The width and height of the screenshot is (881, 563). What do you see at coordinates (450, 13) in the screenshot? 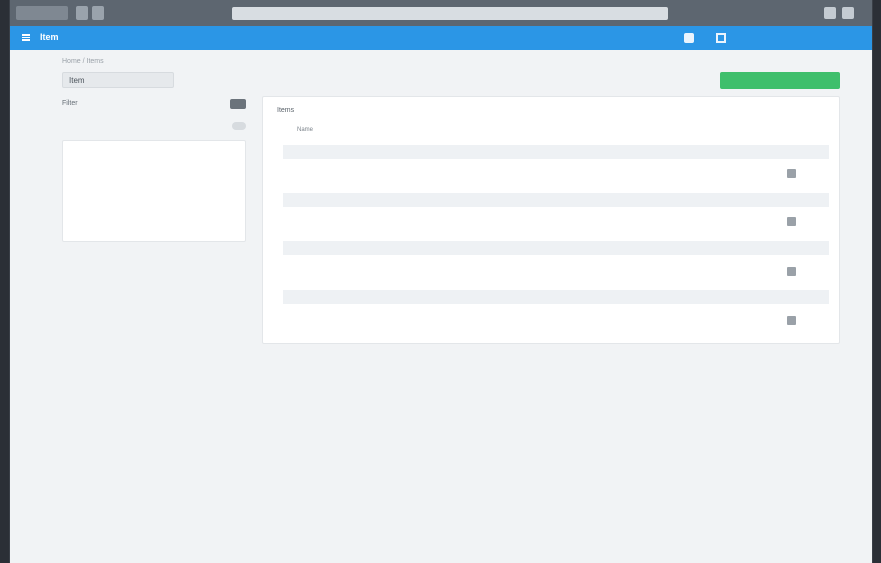
I see `address-bar` at bounding box center [450, 13].